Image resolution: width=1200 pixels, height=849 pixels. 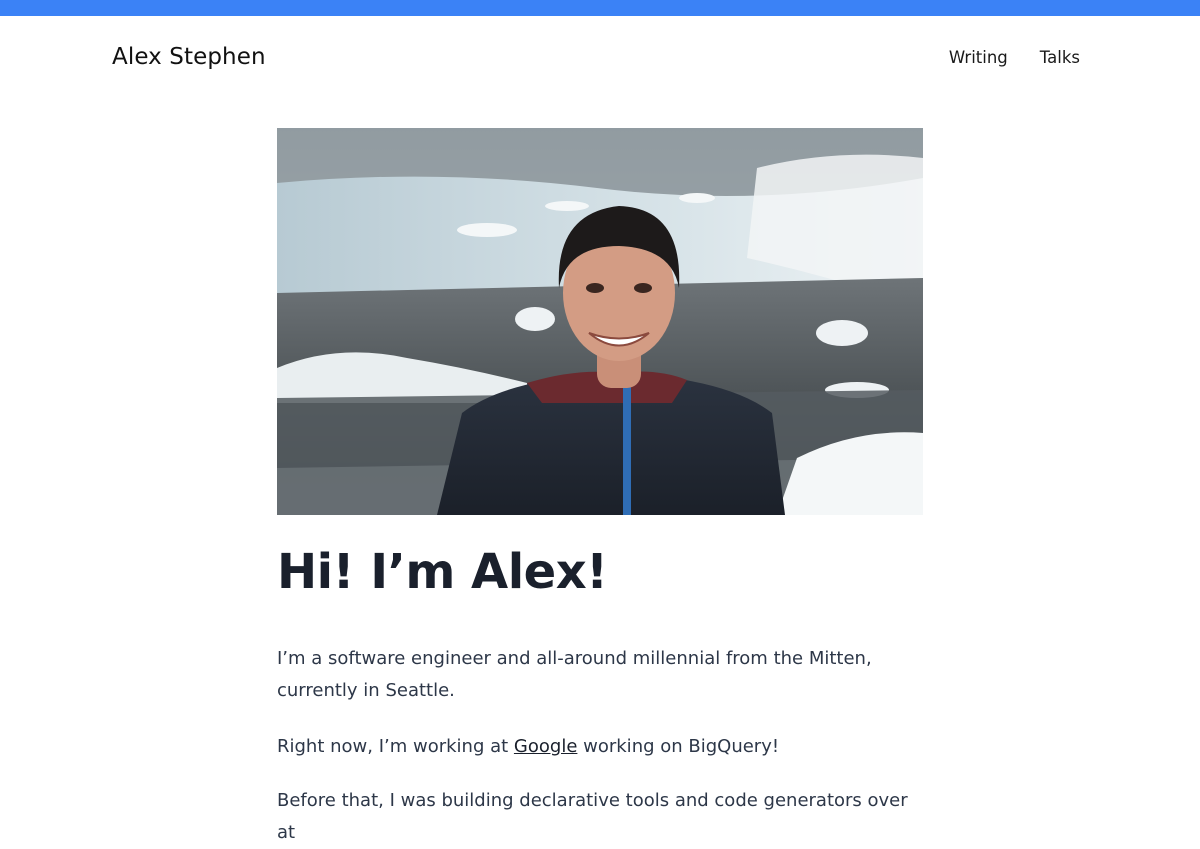 I want to click on nav-link-writing: Writing, so click(x=978, y=57).